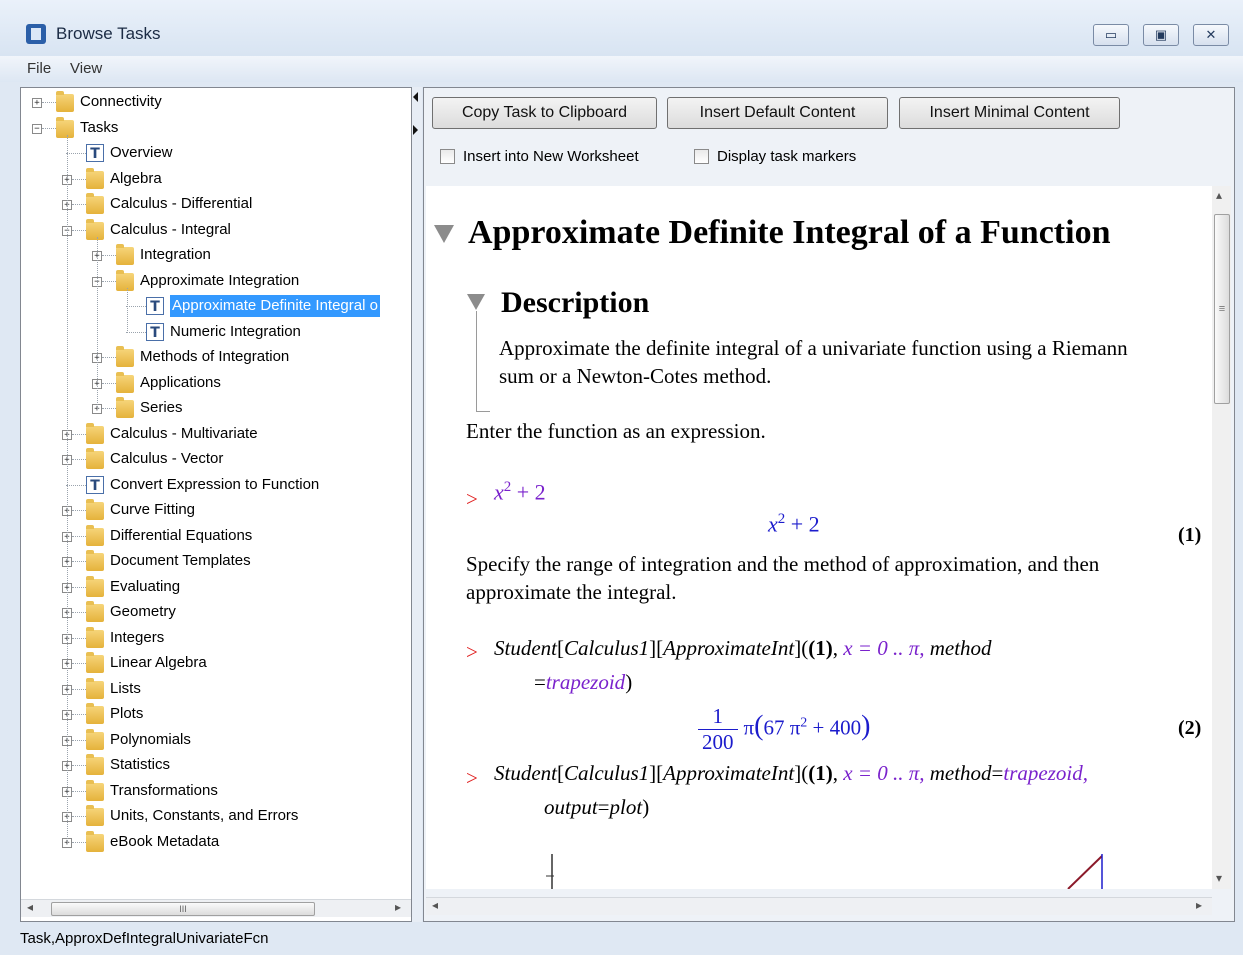 The image size is (1243, 955). I want to click on tree-item-polynomials: + Polynomials, so click(216, 740).